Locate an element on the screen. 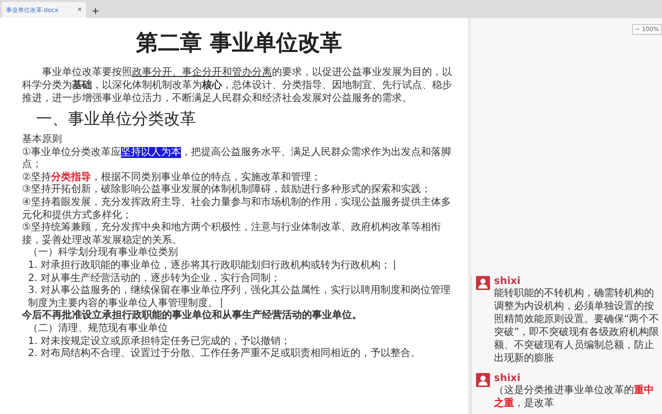 The image size is (662, 414). document-line: ②坚持分类指导，根据不同类别事业单位的特点，实施改革和管理； is located at coordinates (172, 178).